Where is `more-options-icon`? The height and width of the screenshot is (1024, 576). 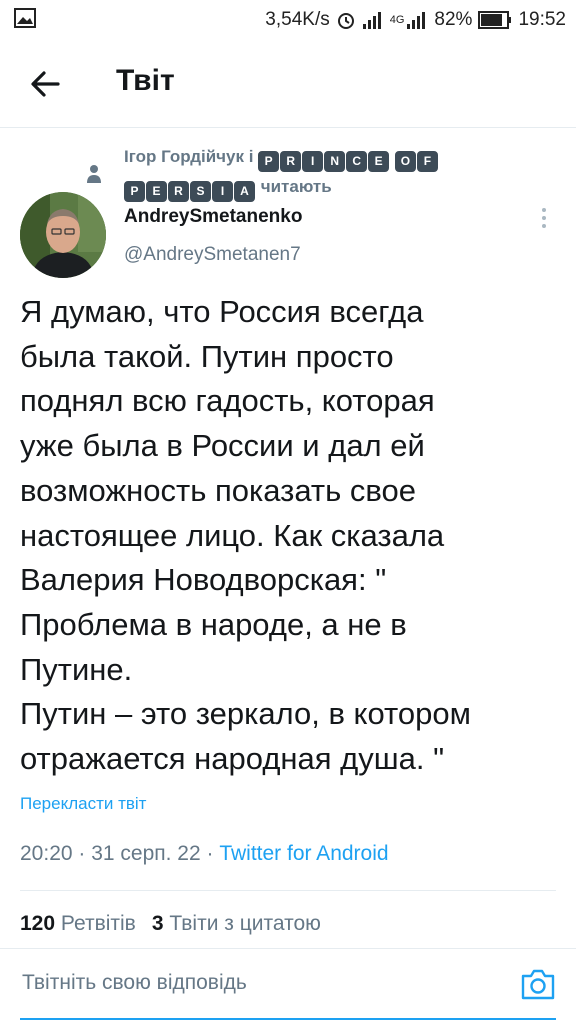
more-options-icon is located at coordinates (544, 219).